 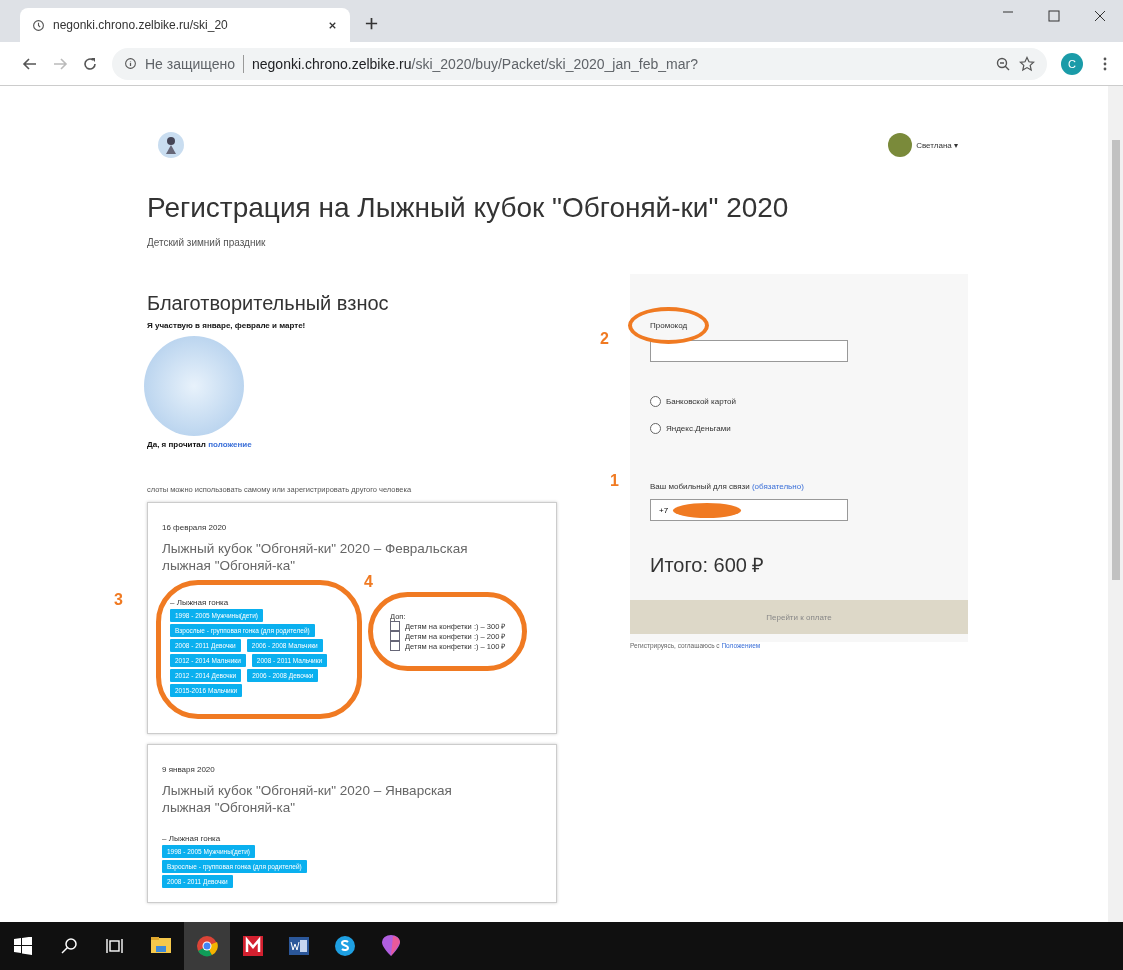 I want to click on taskbar-button, so click(x=207, y=946).